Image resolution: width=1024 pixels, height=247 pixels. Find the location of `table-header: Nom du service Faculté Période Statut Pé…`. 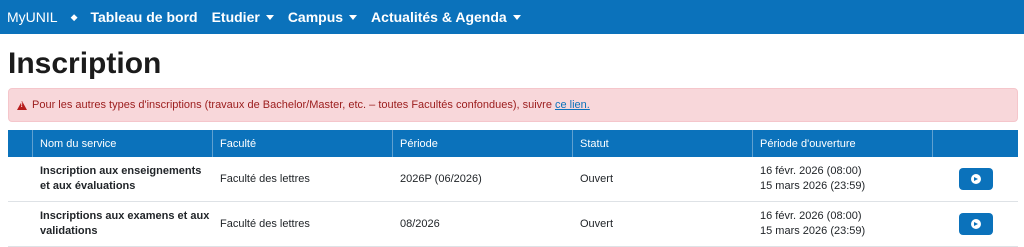

table-header: Nom du service Faculté Période Statut Pé… is located at coordinates (513, 143).